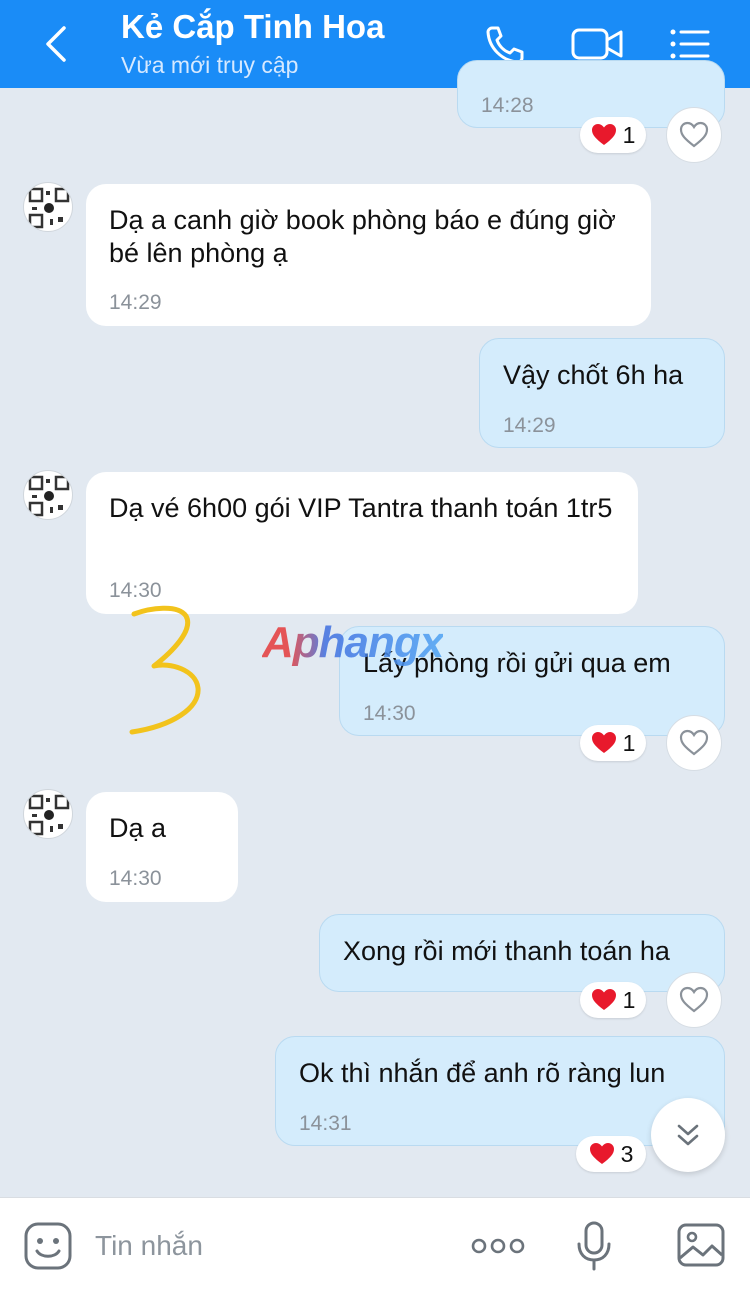 This screenshot has height=1294, width=750. Describe the element at coordinates (353, 642) in the screenshot. I see `watermark-logo: Aphangx` at that location.